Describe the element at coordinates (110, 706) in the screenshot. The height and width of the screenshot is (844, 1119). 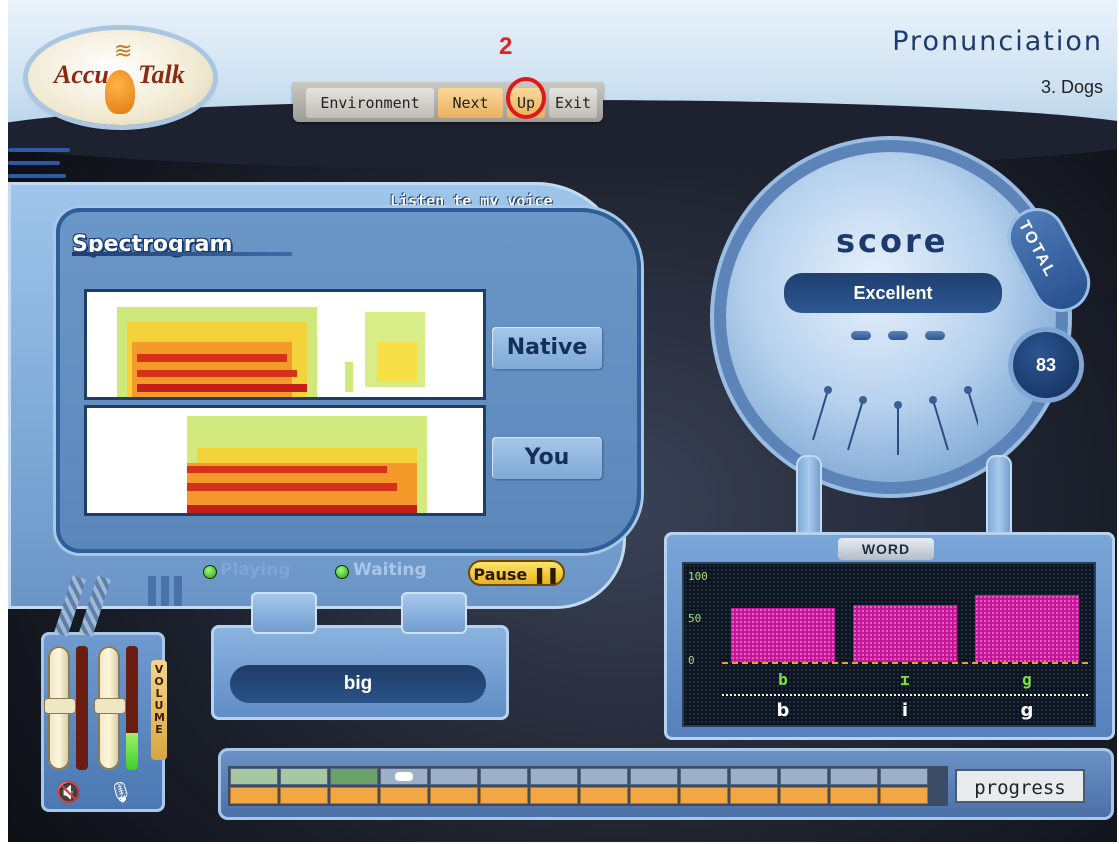
I see `mic-slider-handle` at that location.